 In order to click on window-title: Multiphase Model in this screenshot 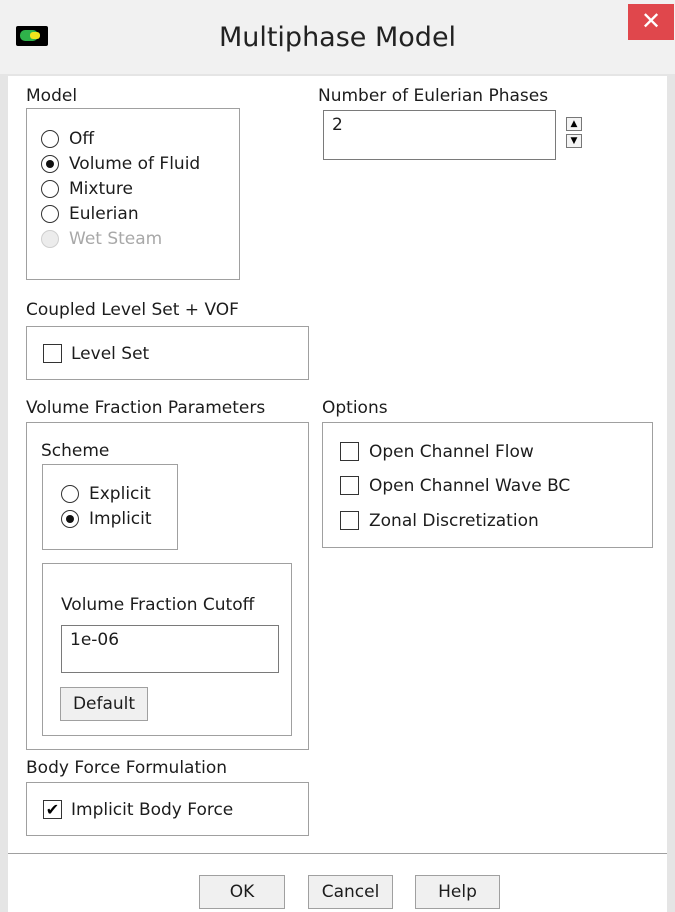, I will do `click(337, 37)`.